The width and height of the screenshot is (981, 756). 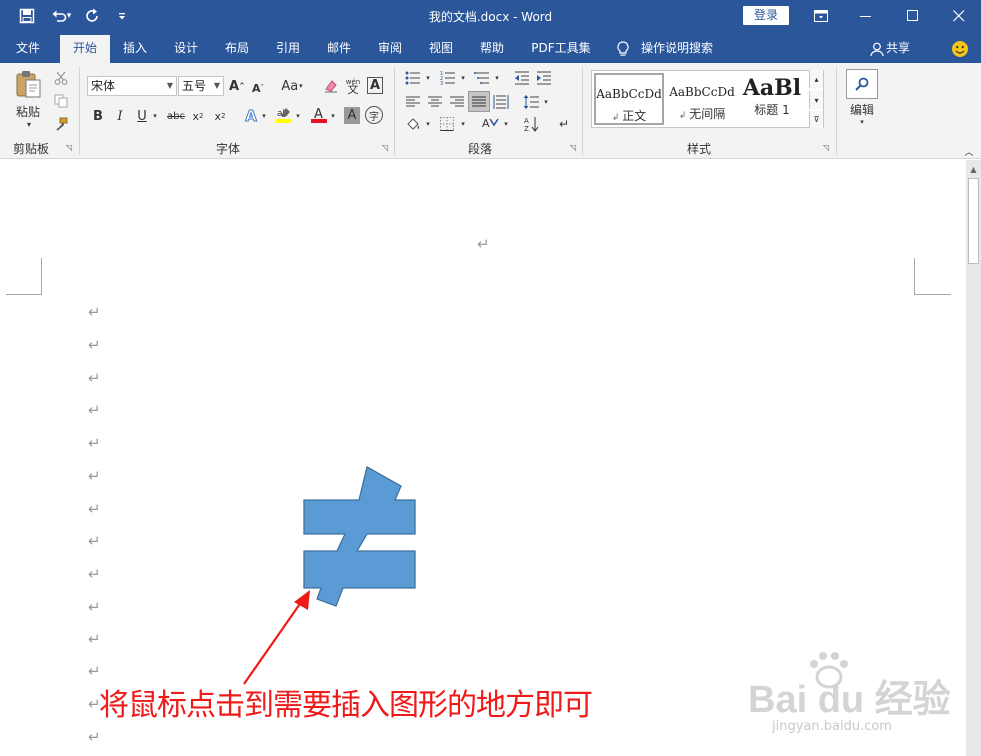 I want to click on styles-scroll-up-icon: ▴, so click(x=816, y=79).